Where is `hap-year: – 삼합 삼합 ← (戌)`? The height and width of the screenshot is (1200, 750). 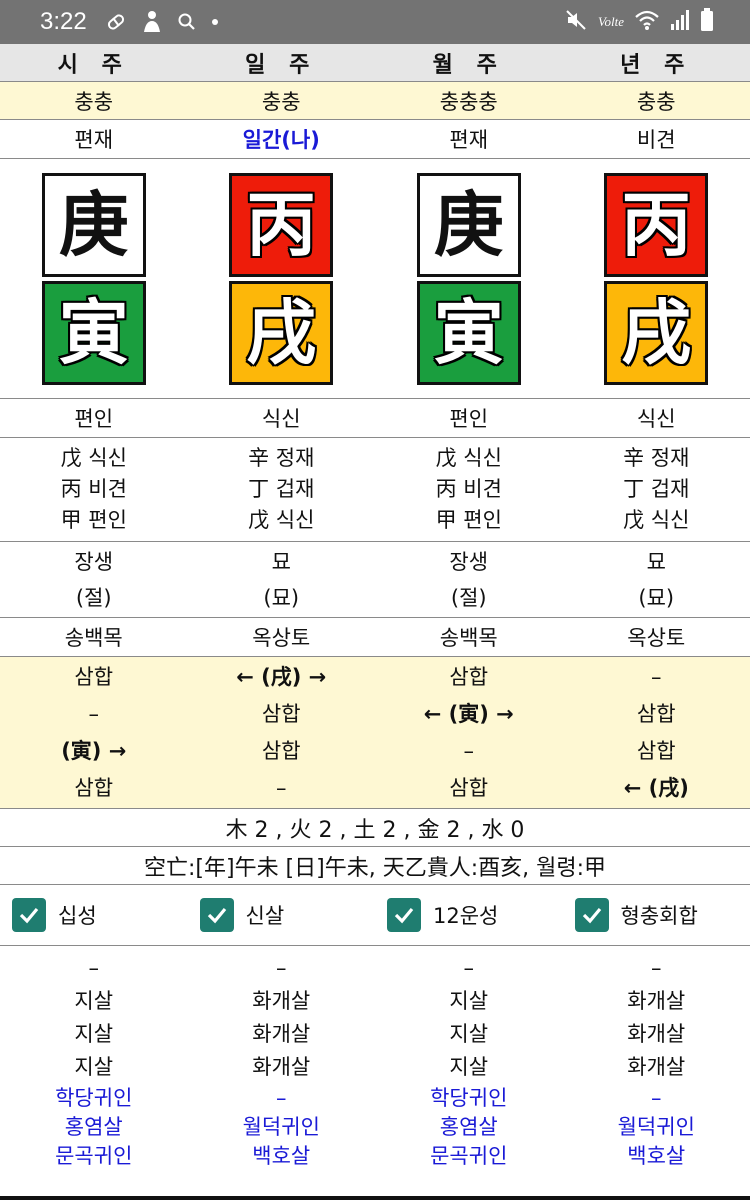 hap-year: – 삼합 삼합 ← (戌) is located at coordinates (656, 732).